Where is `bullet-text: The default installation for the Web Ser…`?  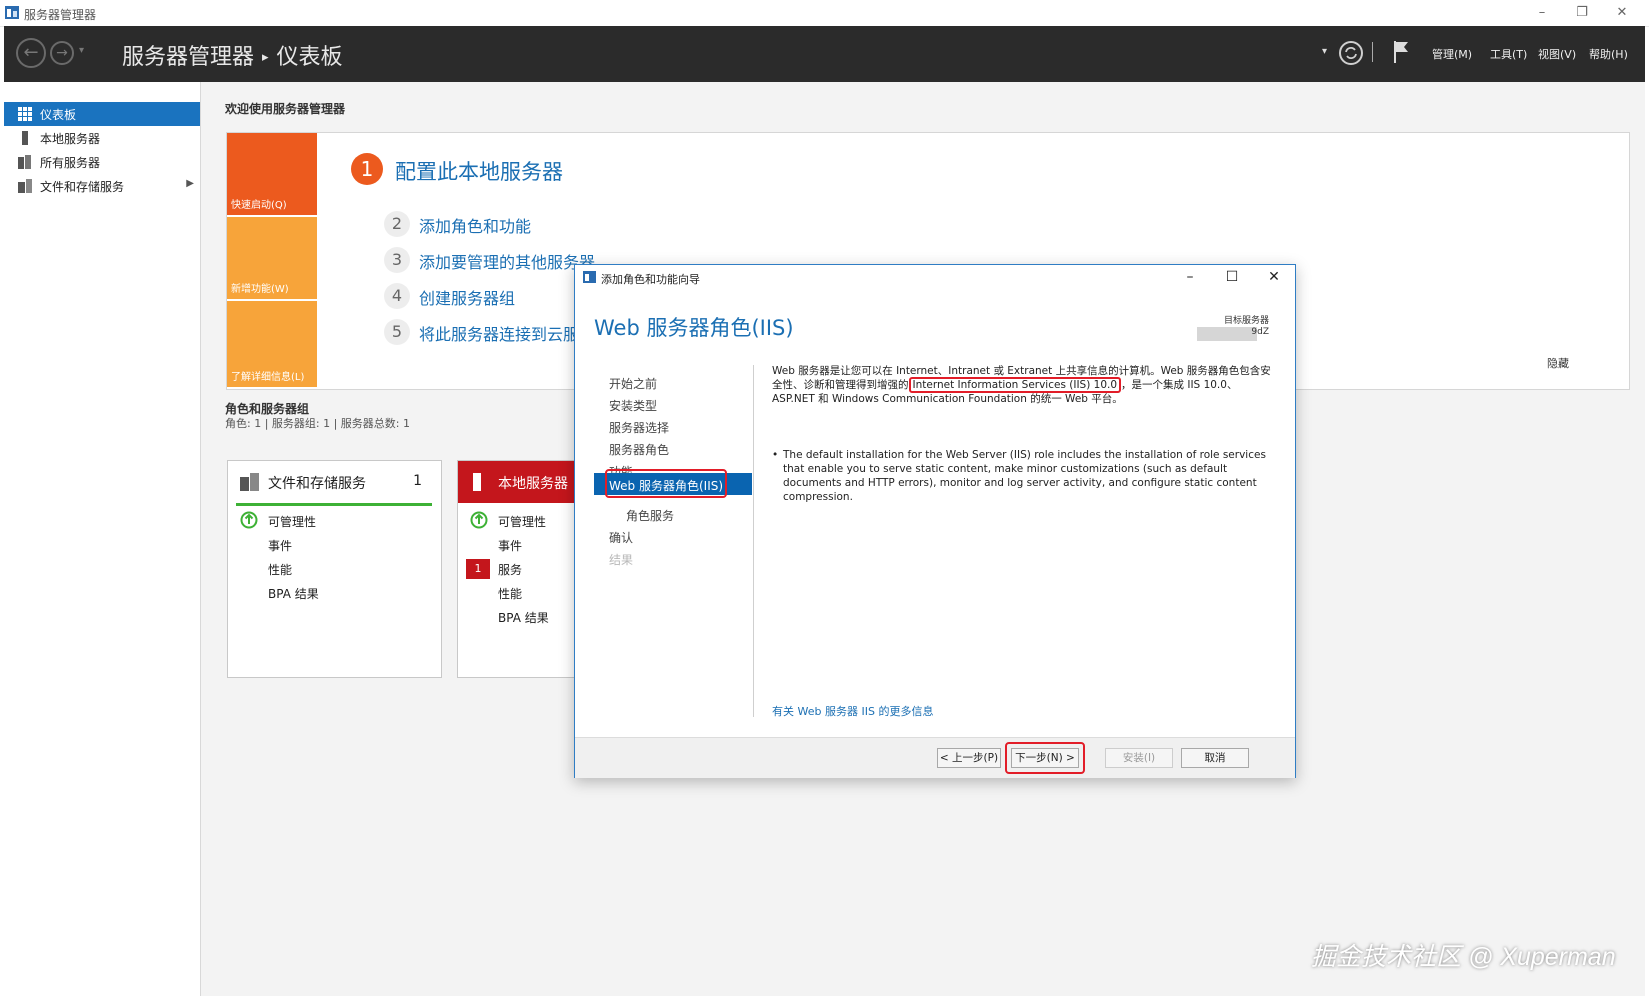 bullet-text: The default installation for the Web Ser… is located at coordinates (1024, 476).